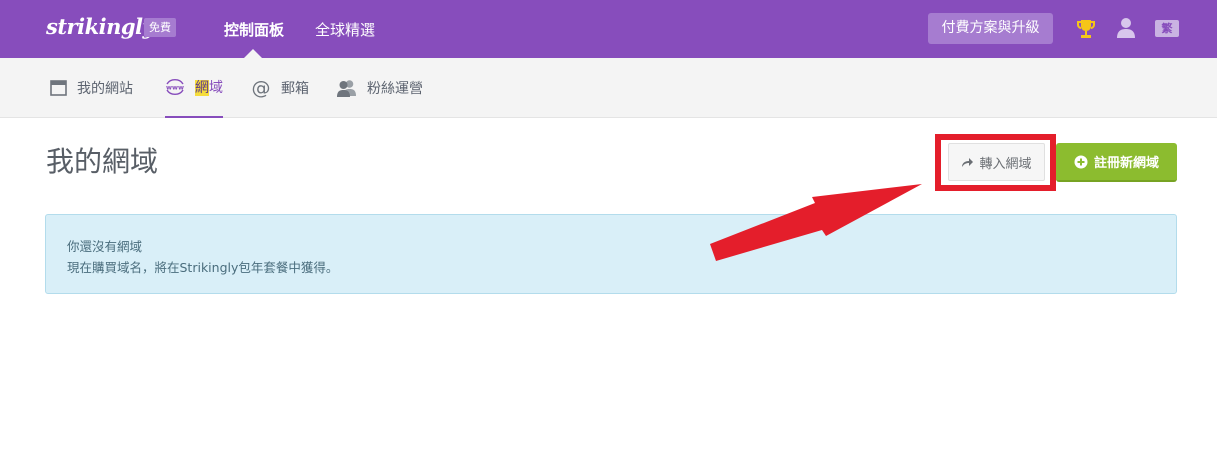 Image resolution: width=1217 pixels, height=462 pixels. Describe the element at coordinates (990, 28) in the screenshot. I see `upgrade-plan-button: 付費方案與升級` at that location.